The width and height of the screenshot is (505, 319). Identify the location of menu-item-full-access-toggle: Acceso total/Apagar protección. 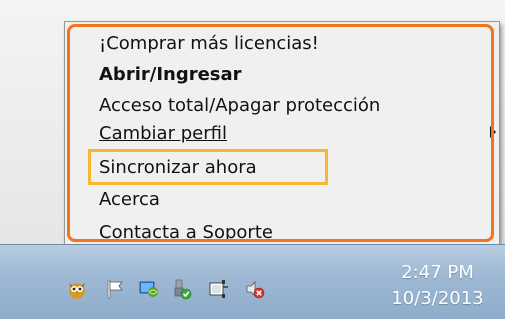
(239, 106).